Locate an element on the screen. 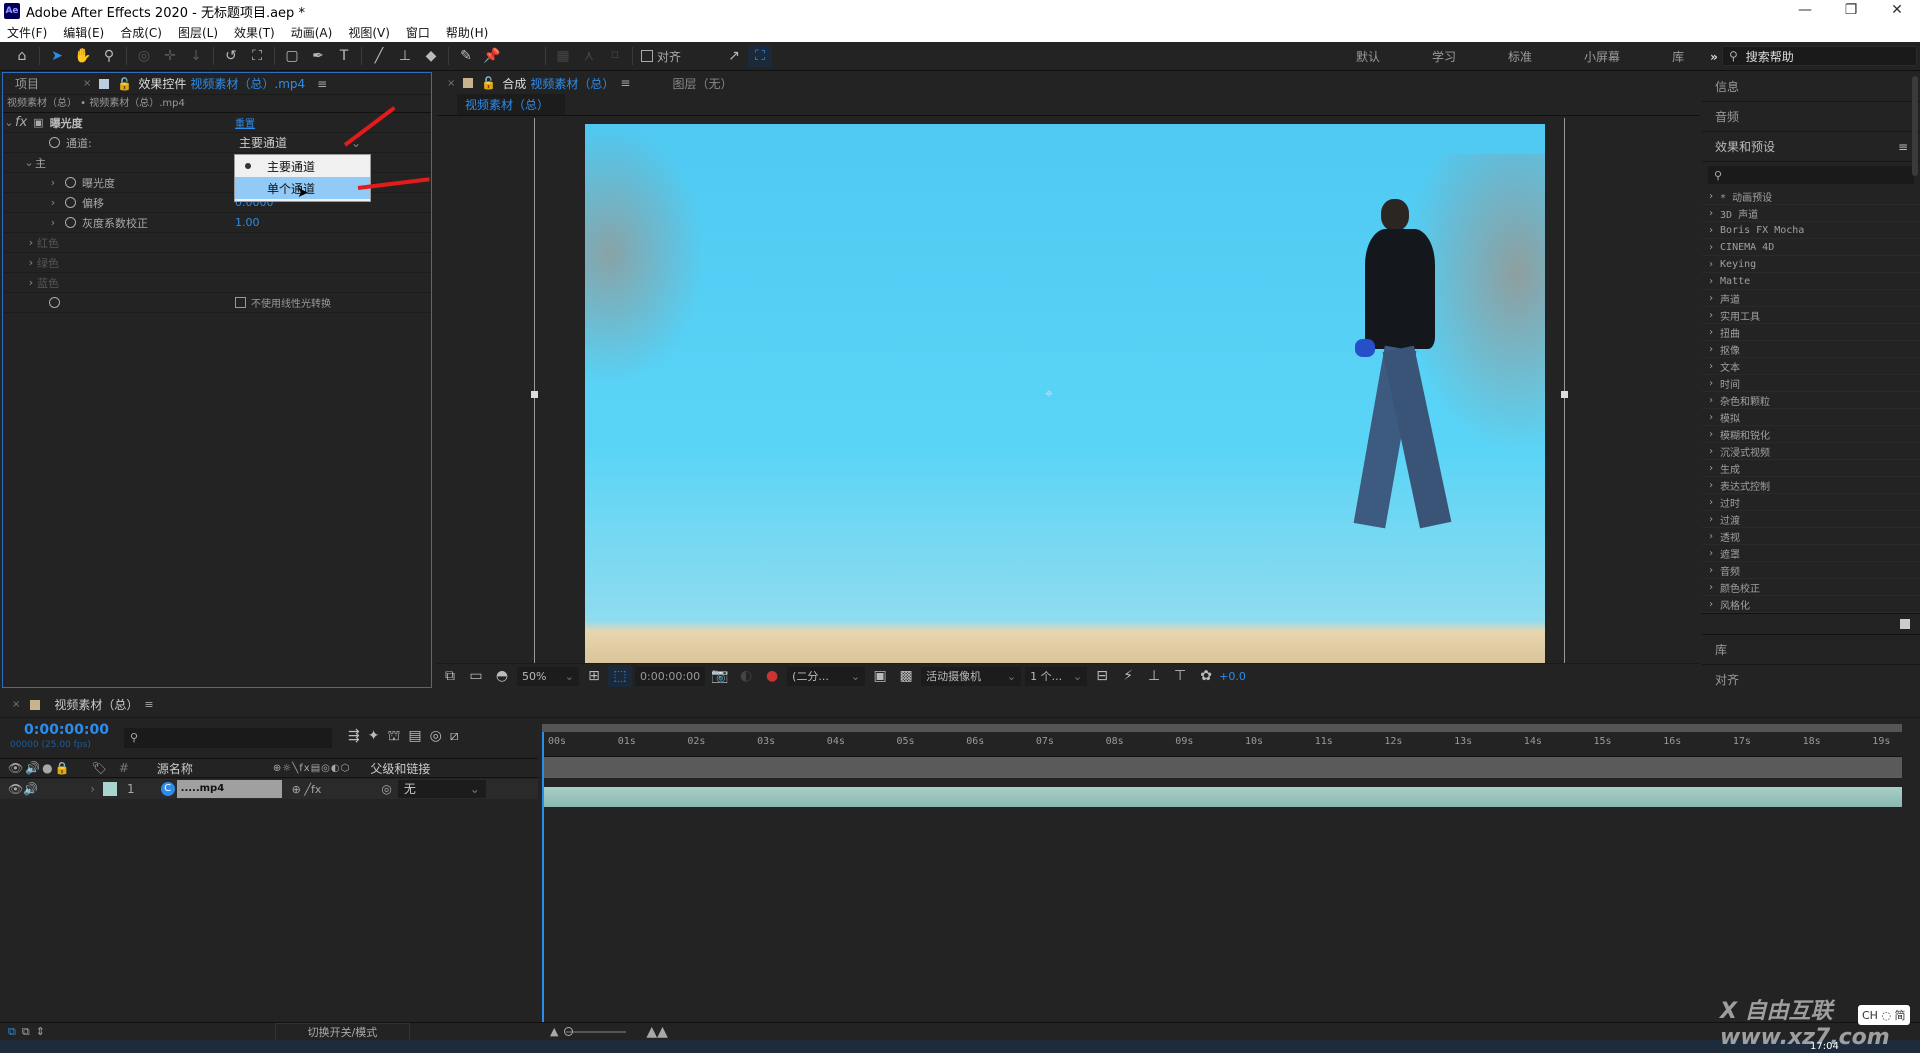  stretch-toggle-icon: ⇕ is located at coordinates (40, 1031).